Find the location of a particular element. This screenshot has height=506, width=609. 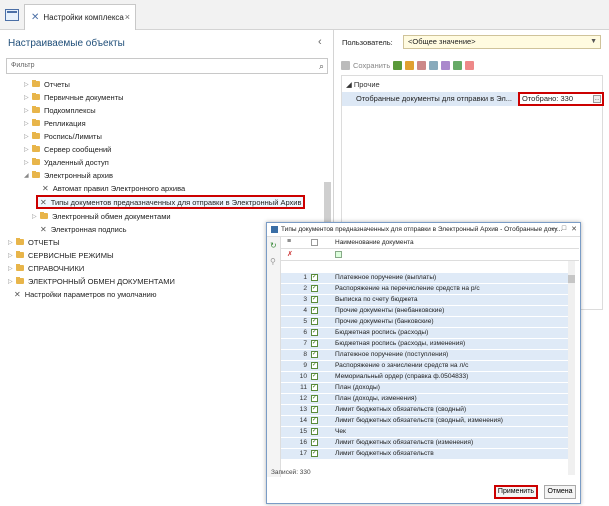

tree-item: ✕ Электронная подпись is located at coordinates (83, 229).